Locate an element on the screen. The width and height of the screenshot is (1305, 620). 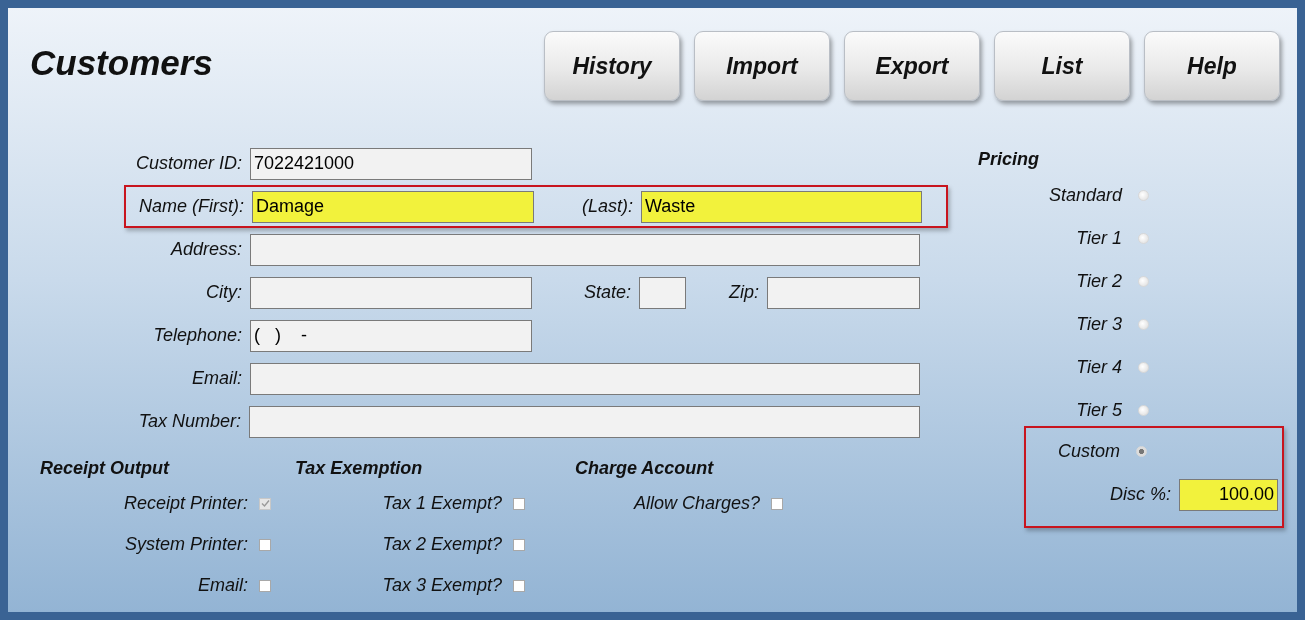
checkbox-label: Tax 2 Exempt? is located at coordinates (441, 544).